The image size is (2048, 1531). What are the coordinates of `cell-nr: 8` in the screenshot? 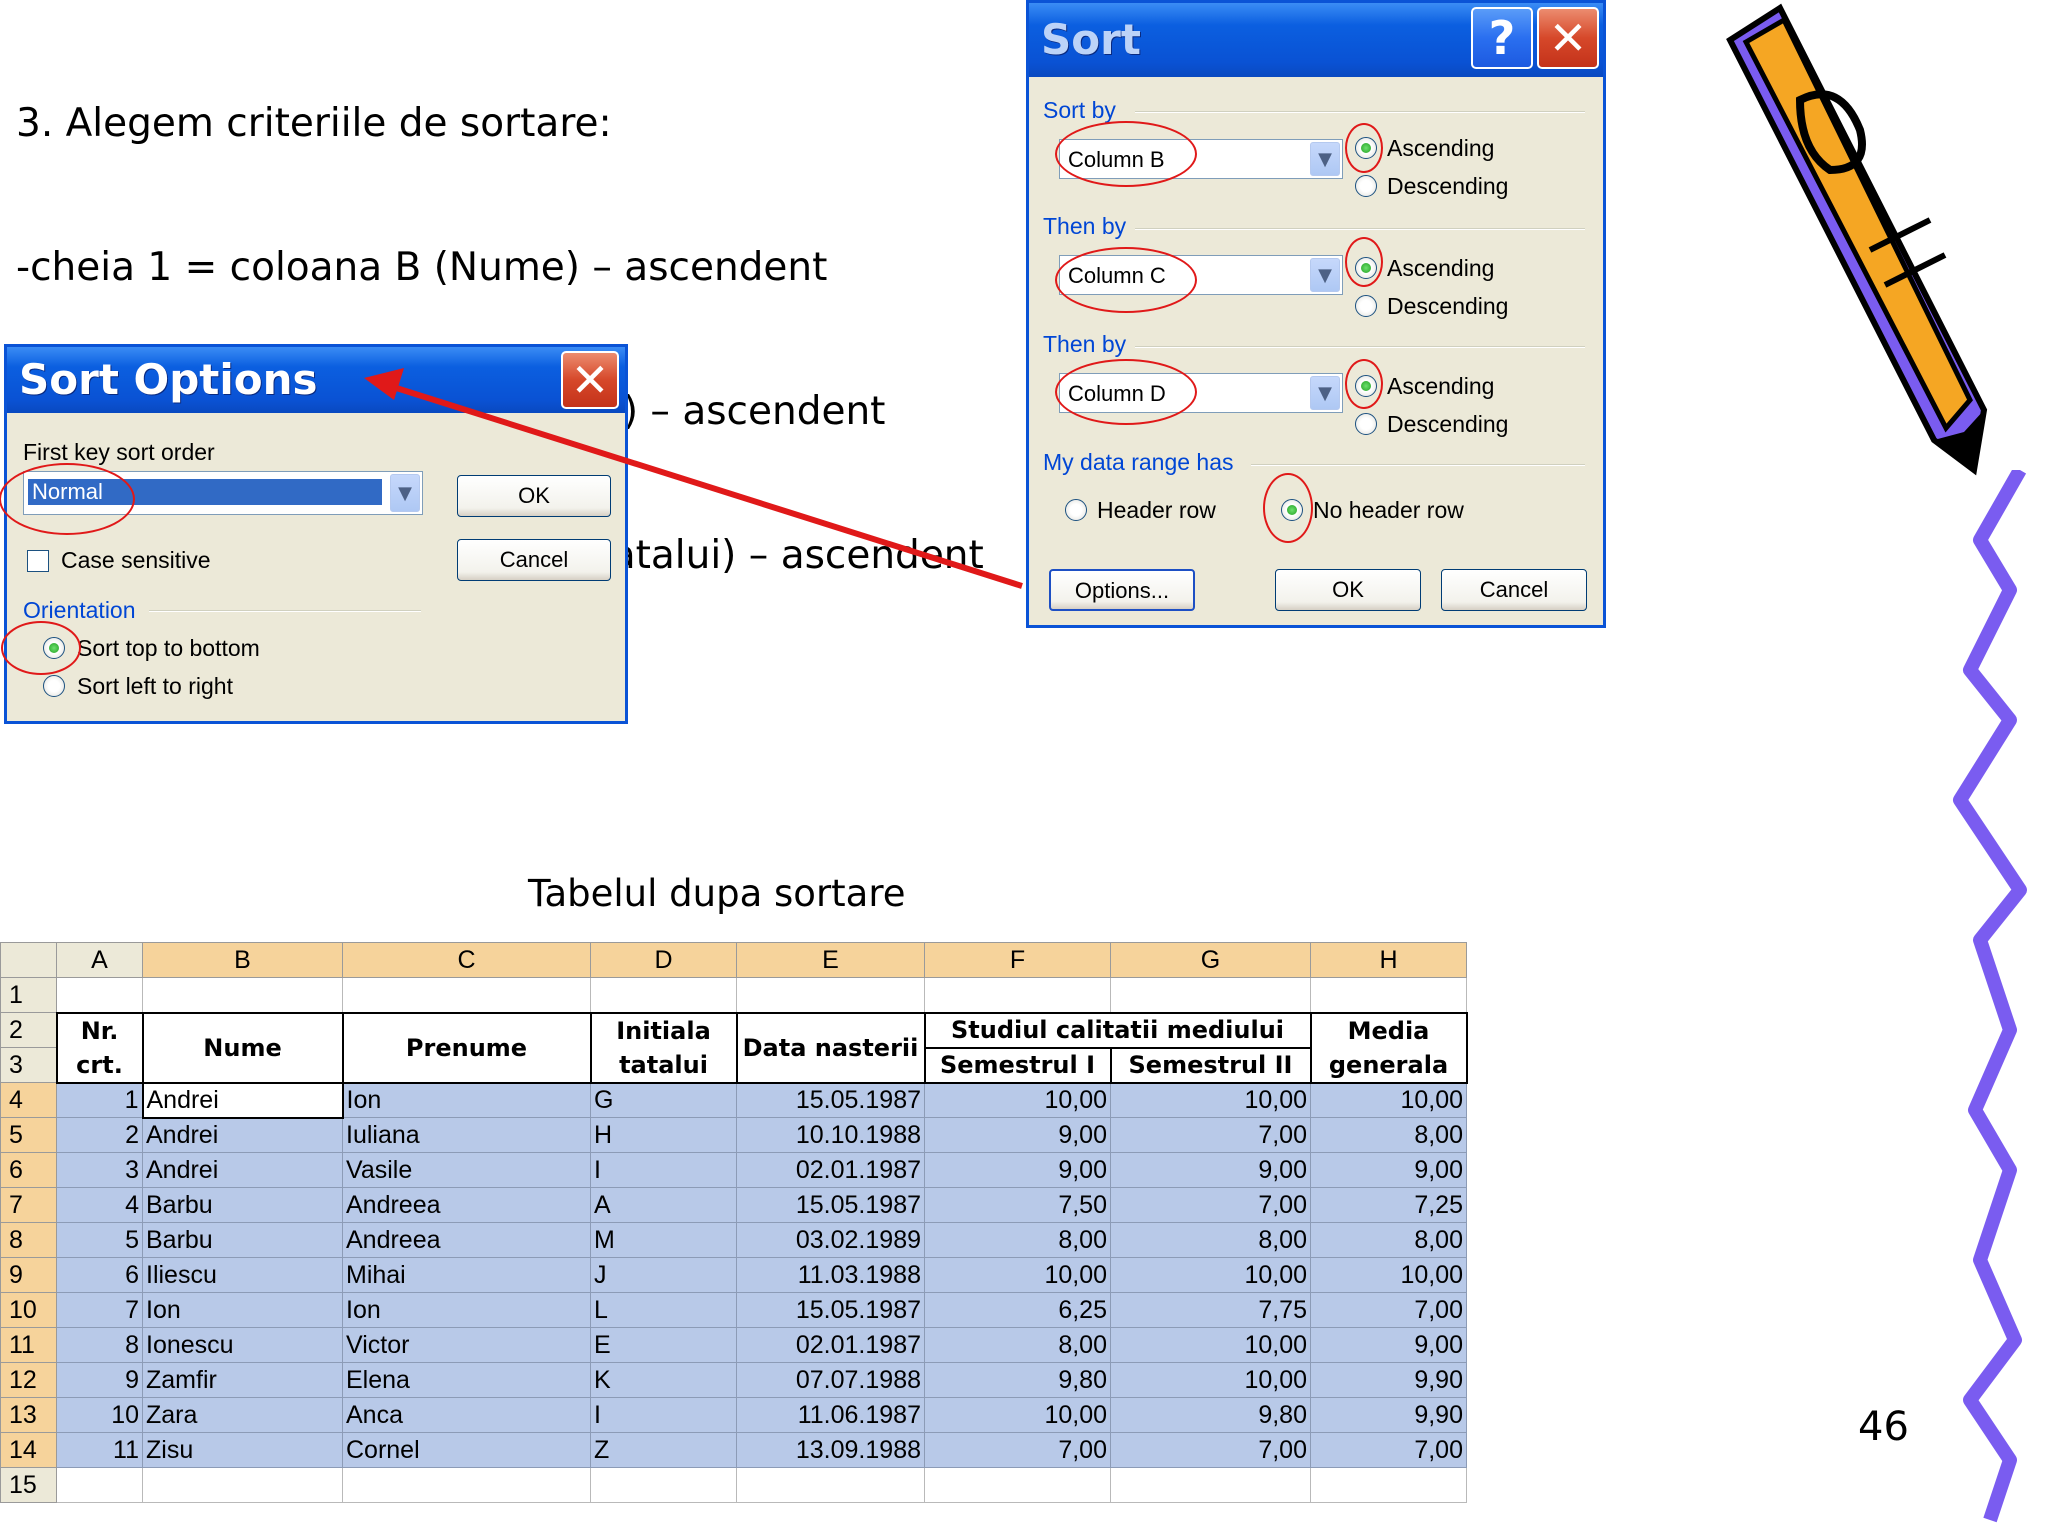 It's located at (99, 1345).